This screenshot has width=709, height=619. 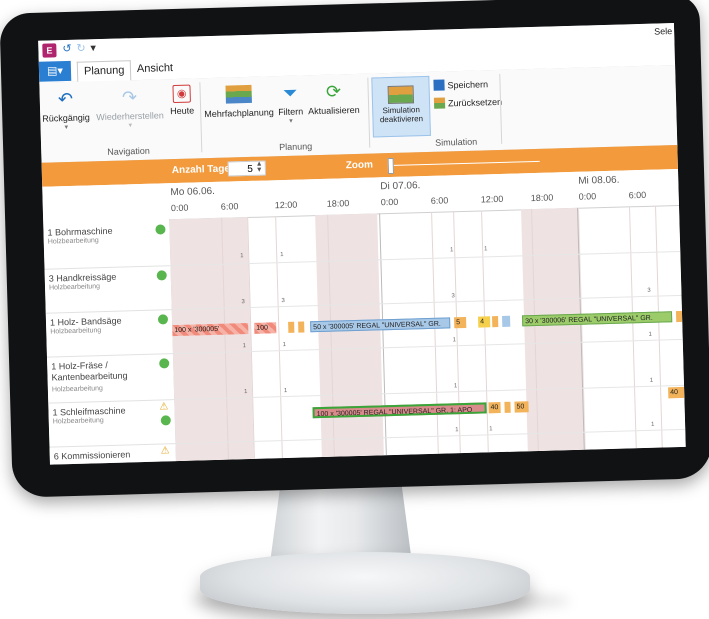 I want to click on redo-button: ↷ Wiederherstellen ▾, so click(x=129, y=107).